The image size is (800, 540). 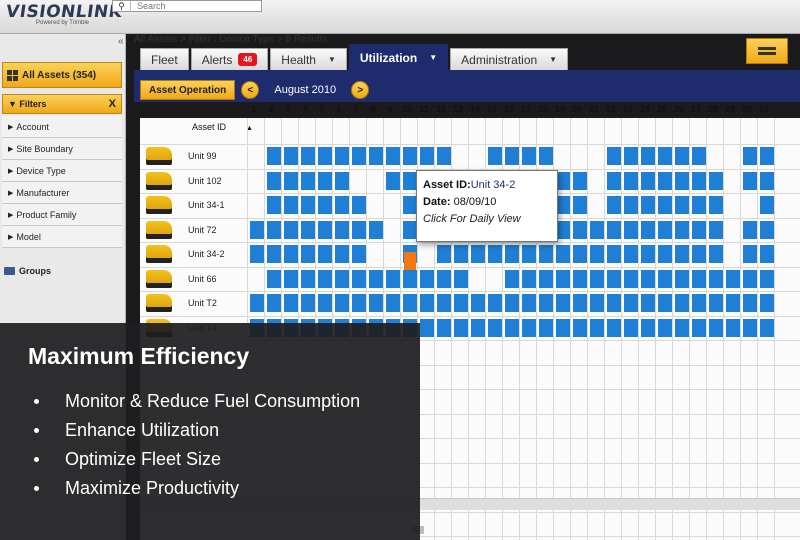 What do you see at coordinates (62, 75) in the screenshot?
I see `all-assets-button: All Assets (354)` at bounding box center [62, 75].